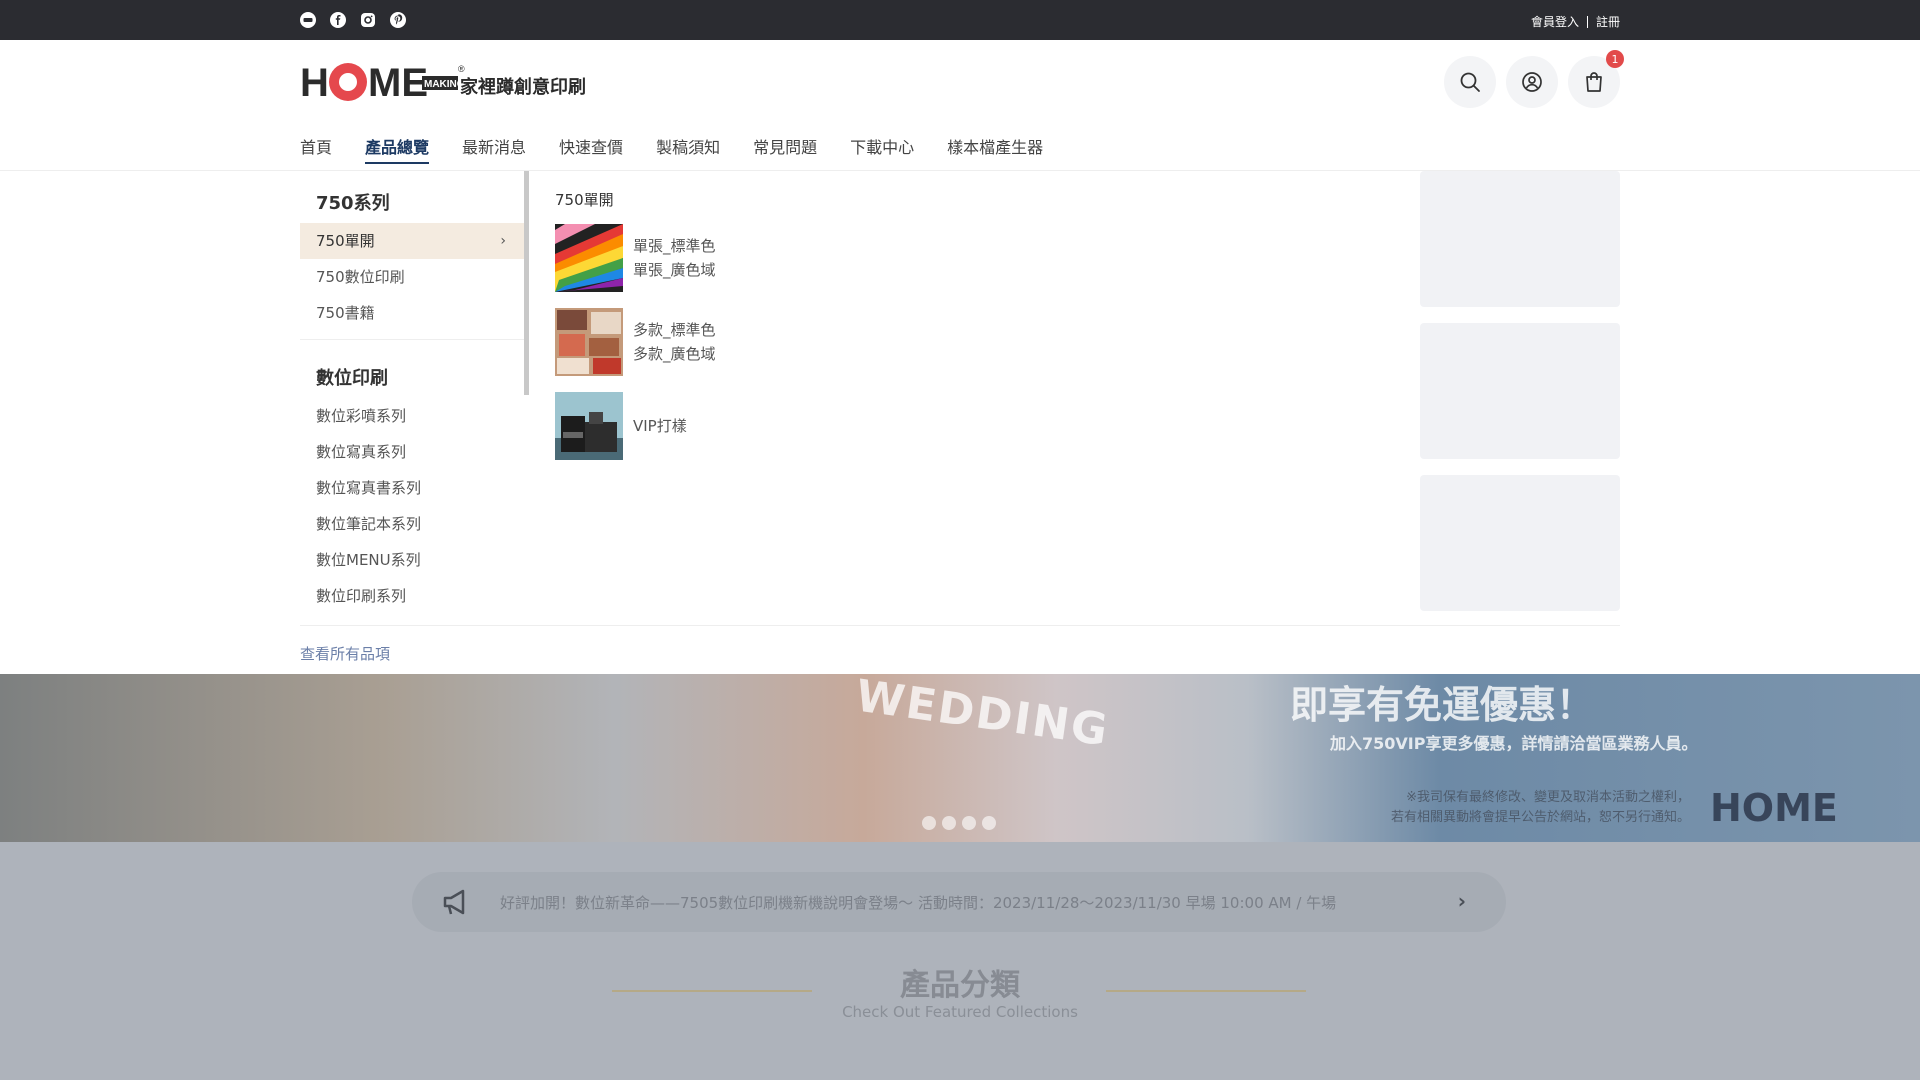  I want to click on site-logo: H ME MAKING ® 家裡蹲創意印刷, so click(450, 81).